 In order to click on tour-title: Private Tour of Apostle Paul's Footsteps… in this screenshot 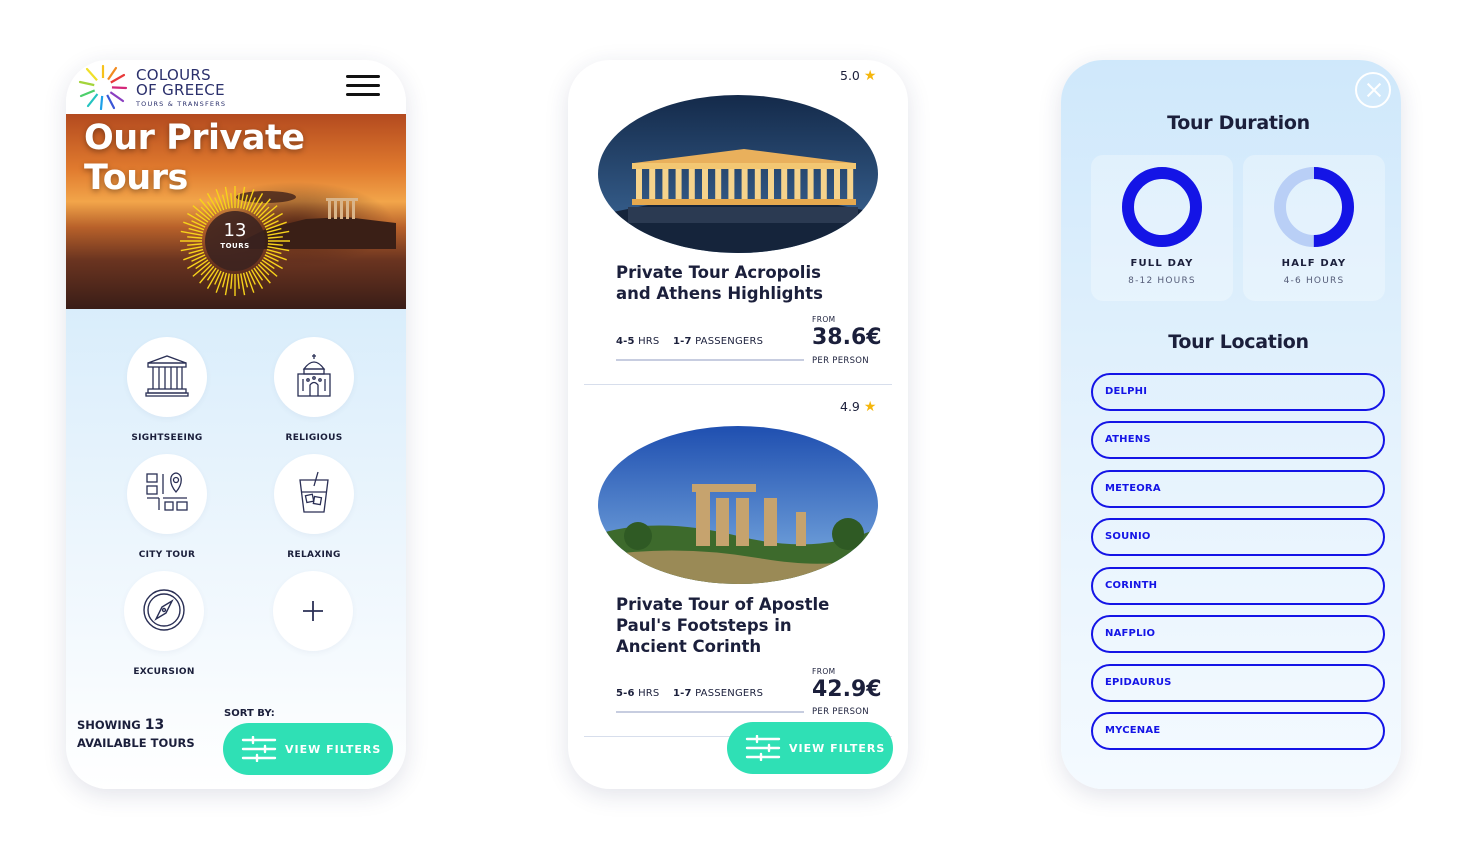, I will do `click(731, 625)`.